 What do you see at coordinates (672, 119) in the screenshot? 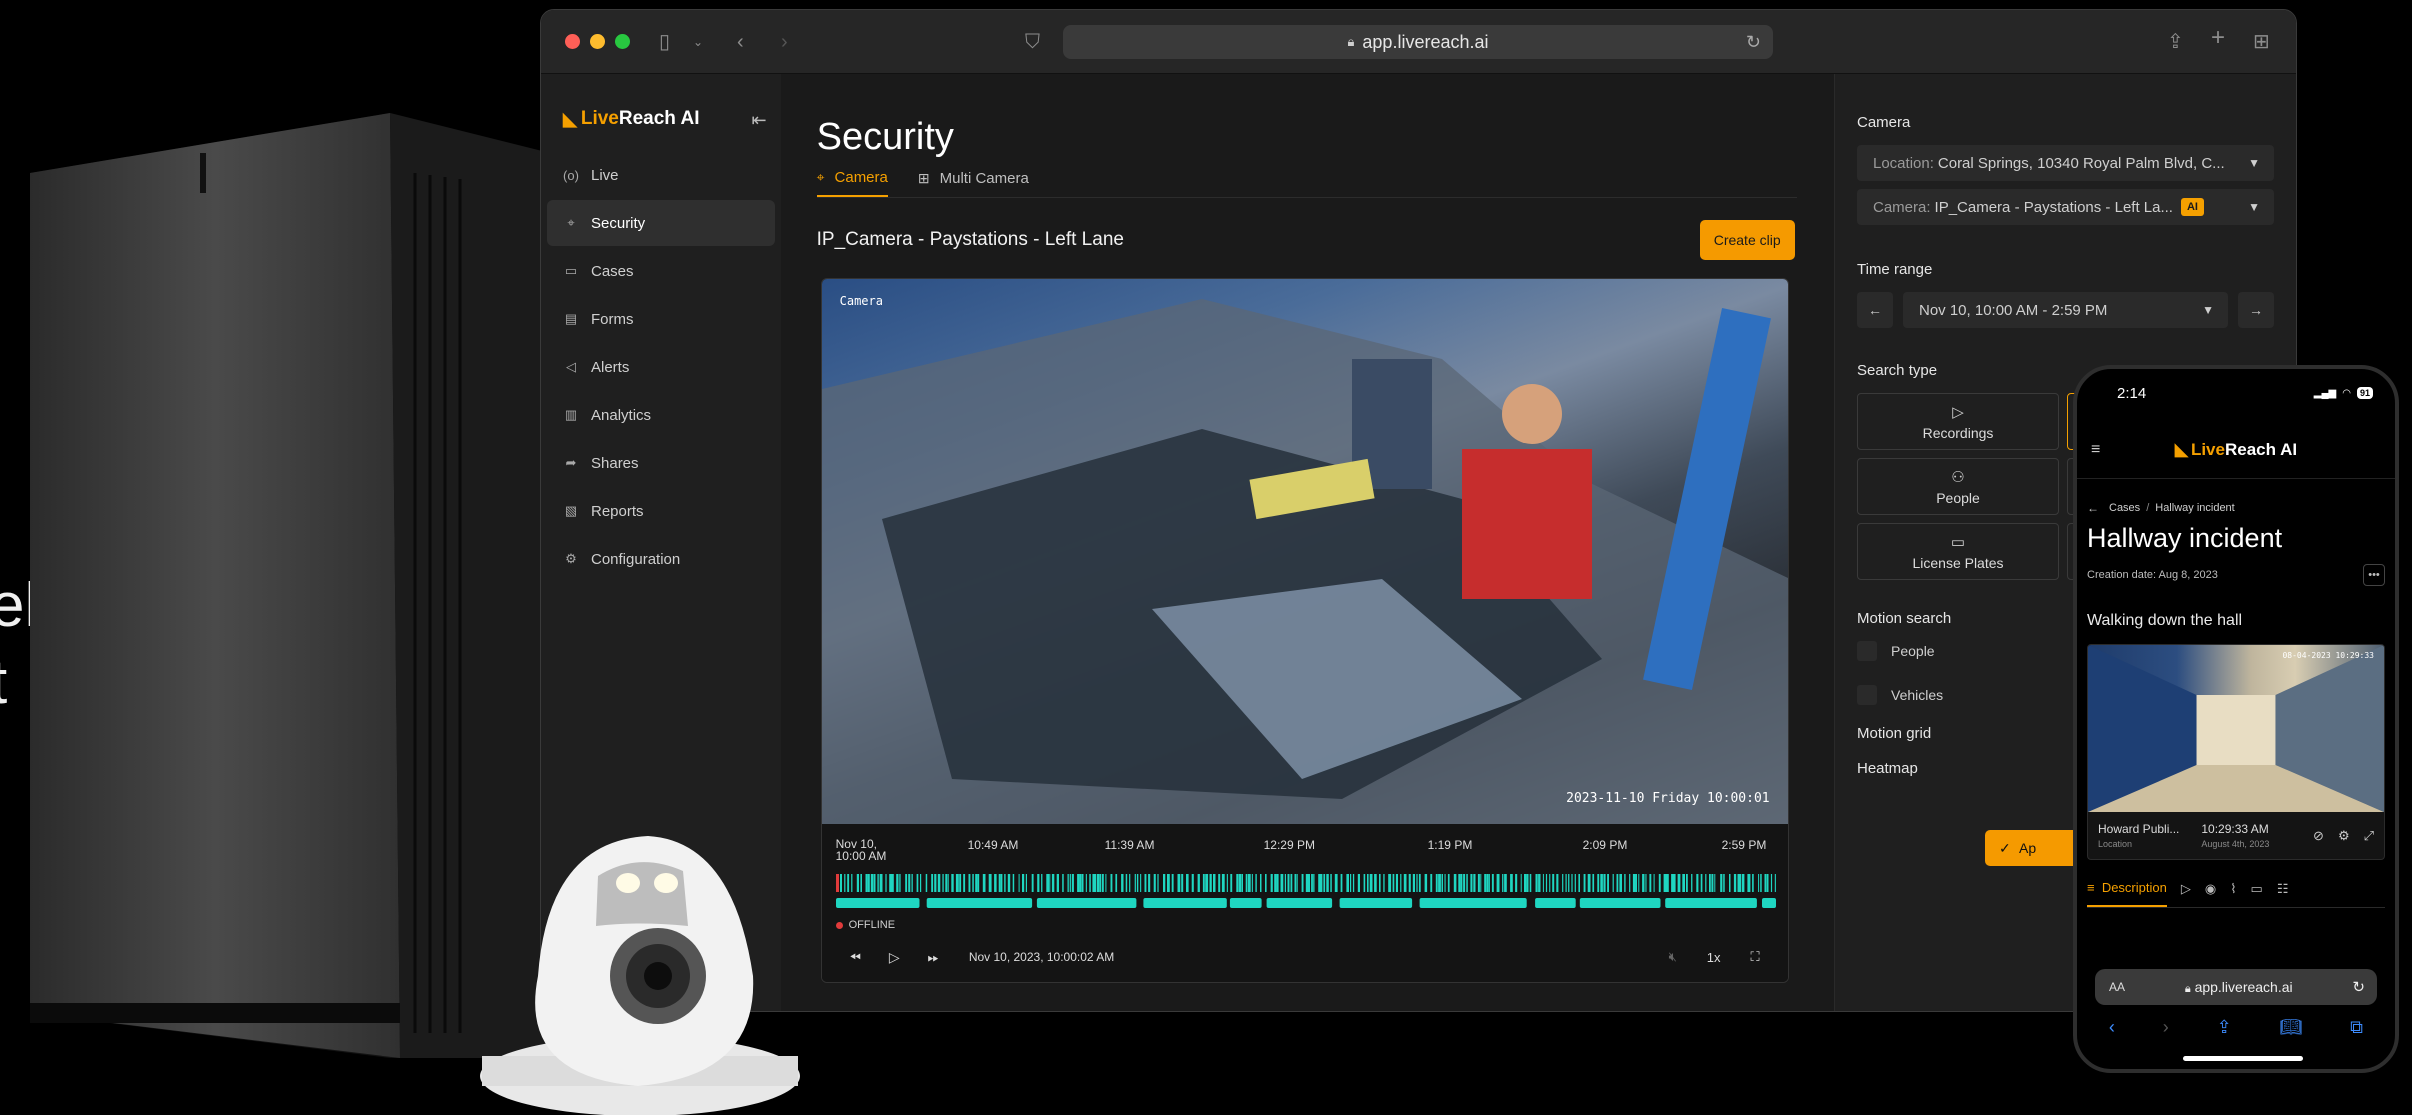
I see `brand-logo: ◣ Live Reach AI` at bounding box center [672, 119].